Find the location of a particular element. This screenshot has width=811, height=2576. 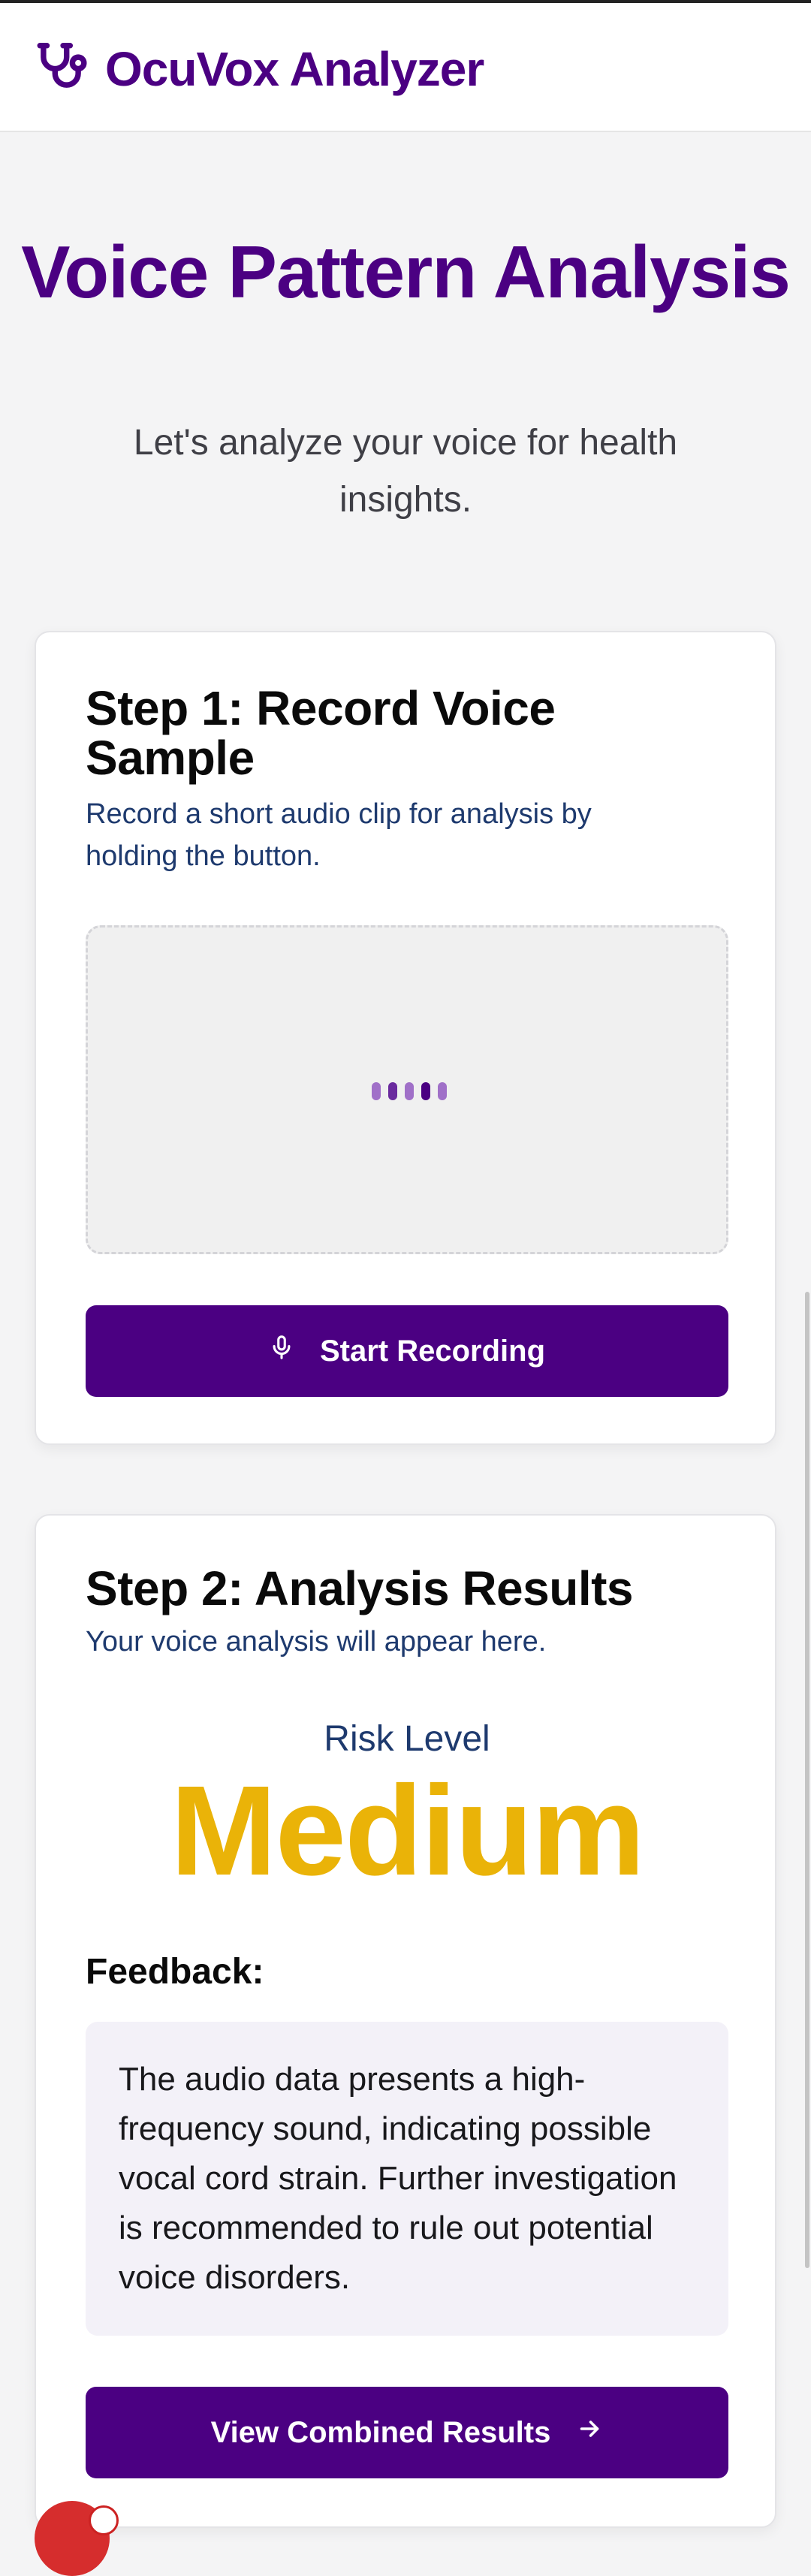

step2-description: Your voice analysis will appear here. is located at coordinates (316, 1642).